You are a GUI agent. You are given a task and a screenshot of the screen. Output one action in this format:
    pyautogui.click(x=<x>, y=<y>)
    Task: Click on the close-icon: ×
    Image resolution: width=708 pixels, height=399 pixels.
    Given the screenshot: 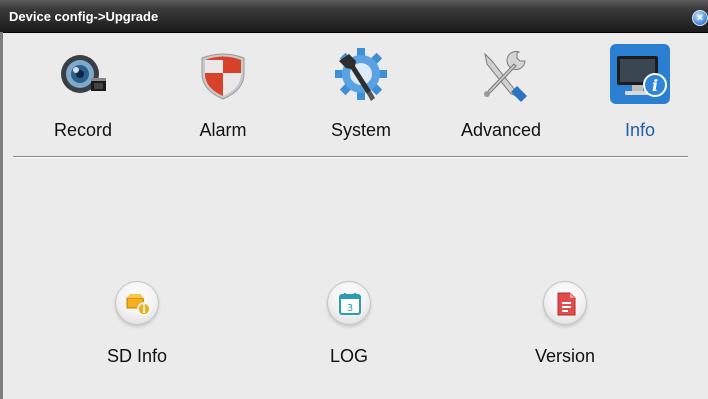 What is the action you would take?
    pyautogui.click(x=700, y=18)
    